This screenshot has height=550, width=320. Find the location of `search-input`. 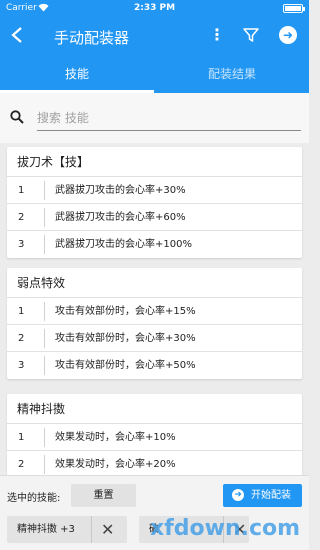

search-input is located at coordinates (169, 118).